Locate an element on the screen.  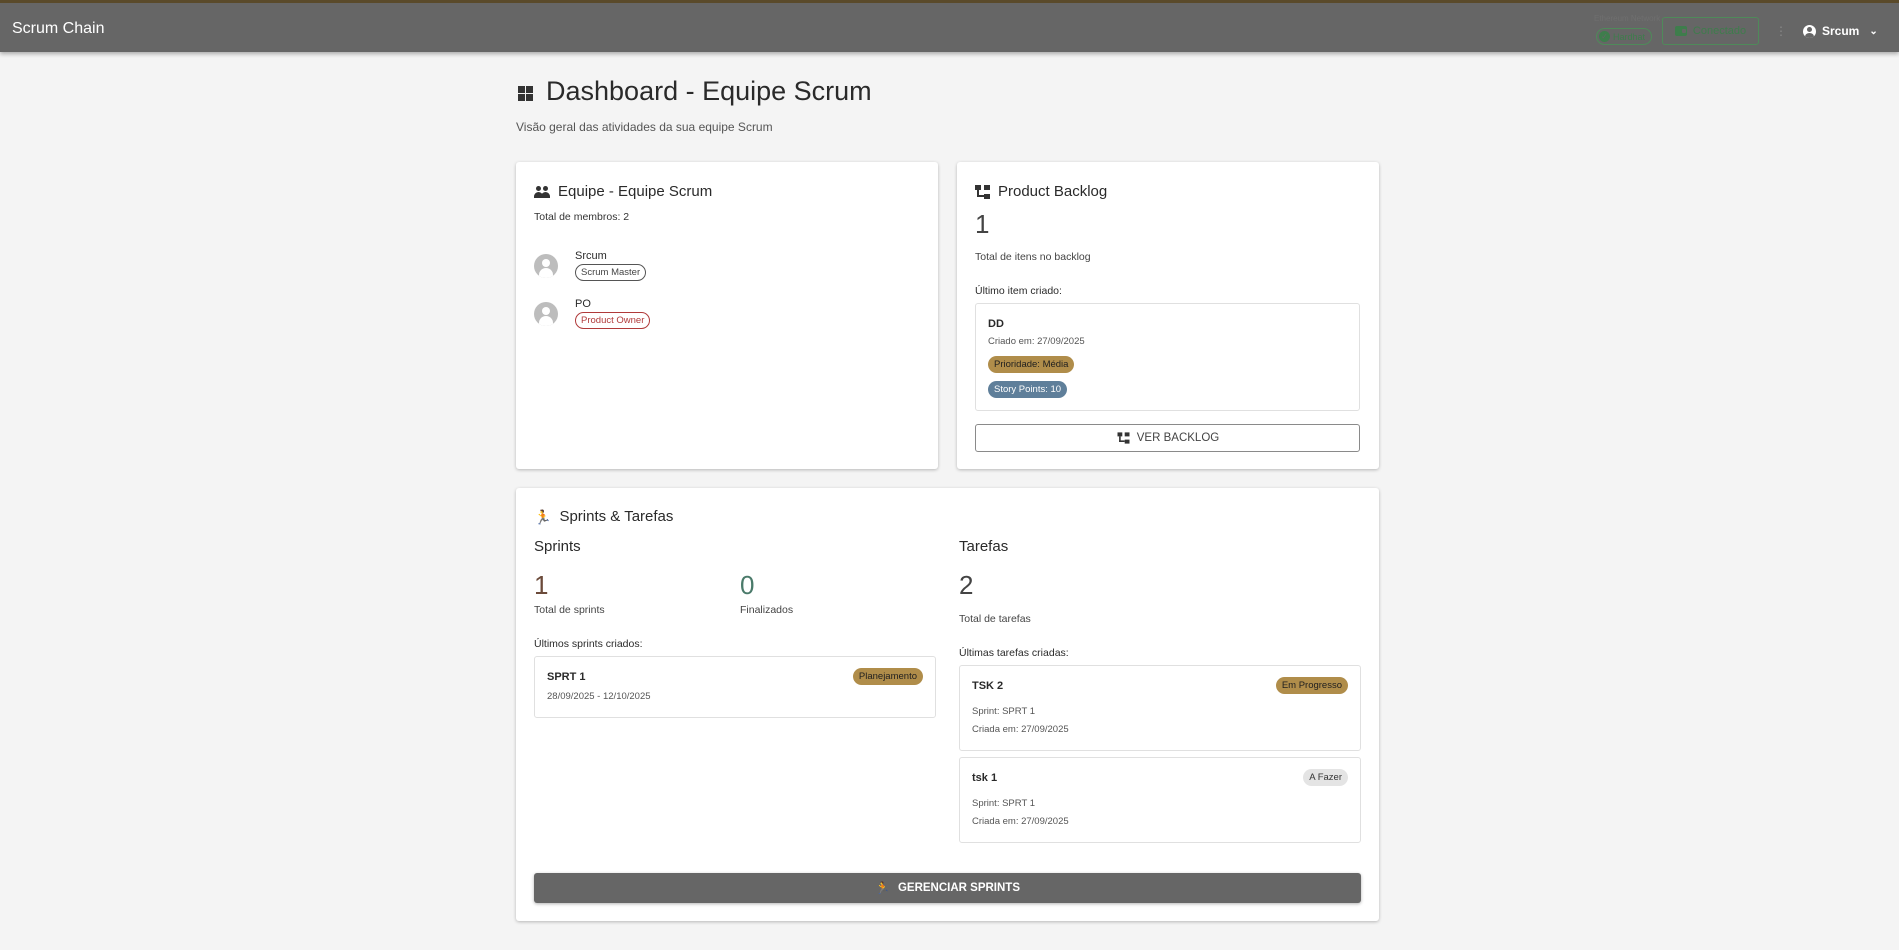
priority-badge: Prioridade: Média is located at coordinates (1031, 364).